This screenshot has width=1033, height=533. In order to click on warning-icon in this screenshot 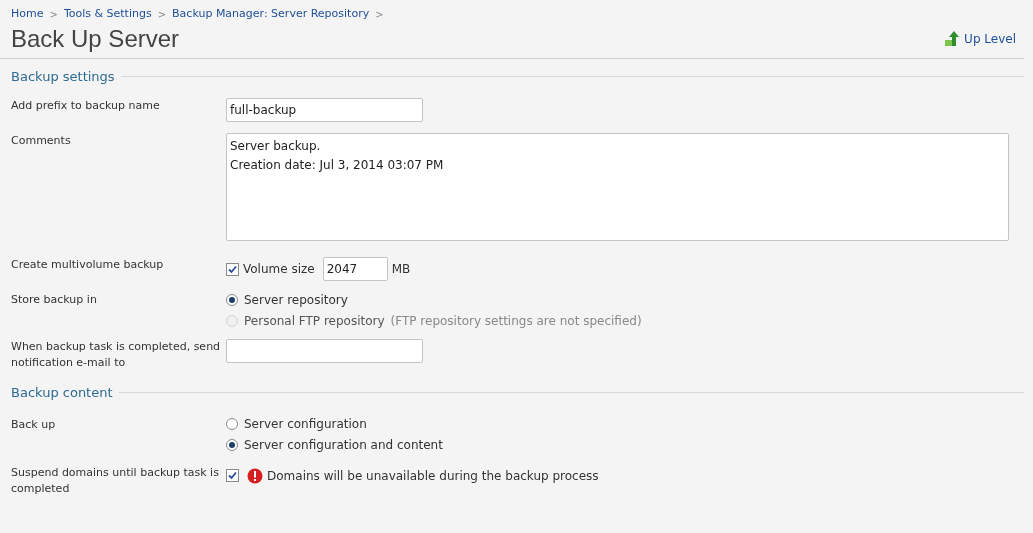, I will do `click(255, 475)`.